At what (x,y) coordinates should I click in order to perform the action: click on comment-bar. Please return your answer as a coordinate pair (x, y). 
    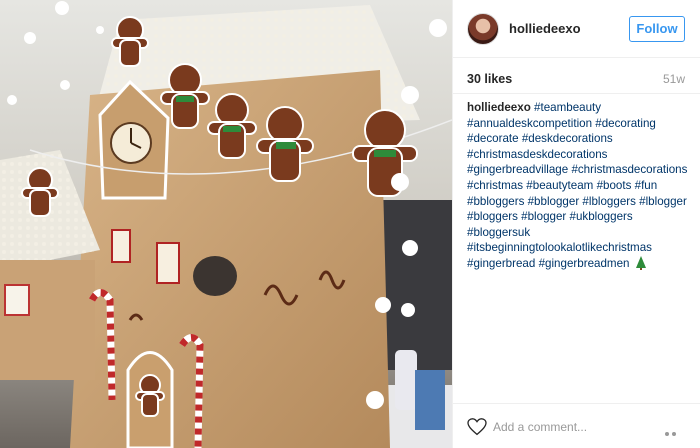
    Looking at the image, I should click on (576, 425).